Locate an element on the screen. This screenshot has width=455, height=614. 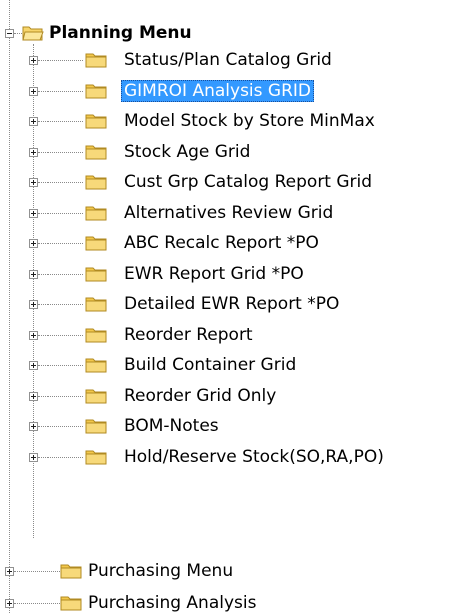
tree-node-reorder-grid-only: Reorder Grid Only is located at coordinates (200, 396).